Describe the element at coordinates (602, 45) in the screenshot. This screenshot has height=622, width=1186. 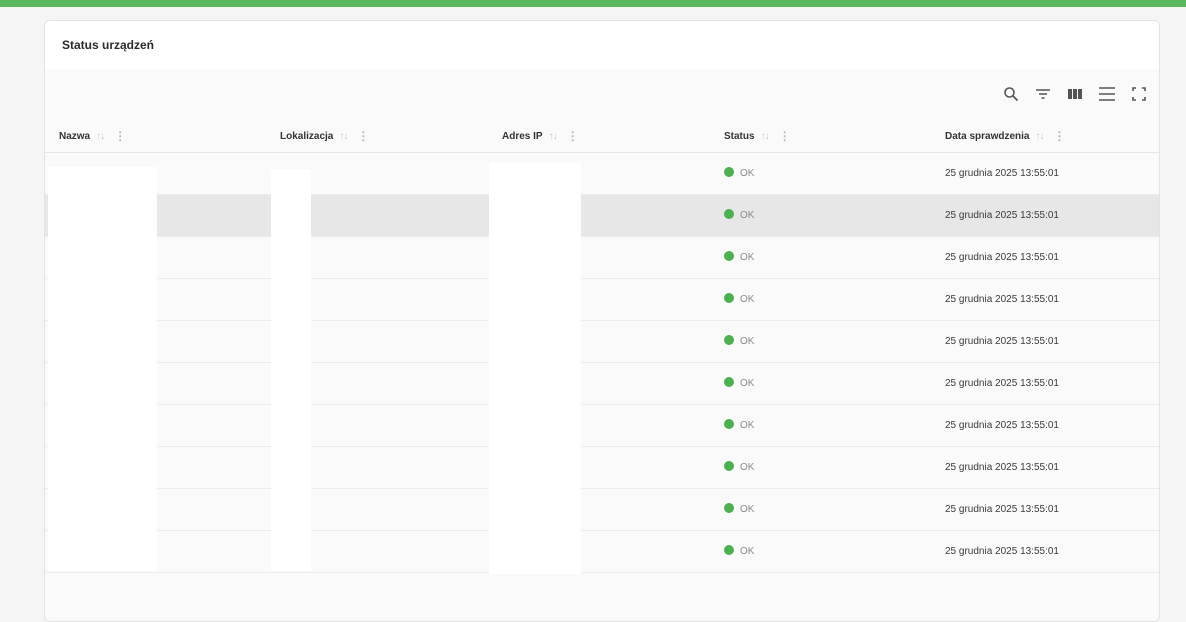
I see `card-header: Status urządzeń` at that location.